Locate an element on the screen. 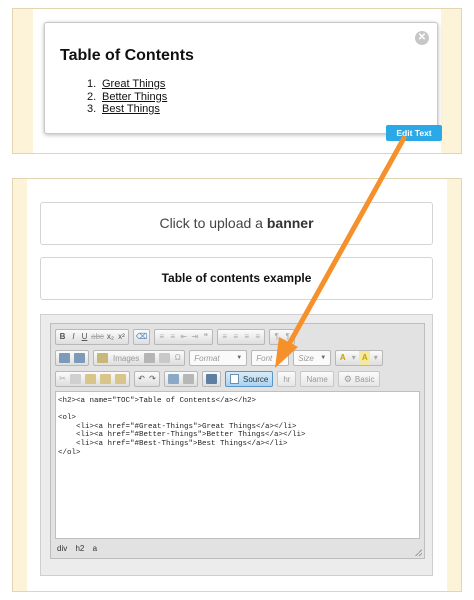 Image resolution: width=474 pixels, height=600 pixels. toc-list-item: 2. Better Things is located at coordinates (127, 97).